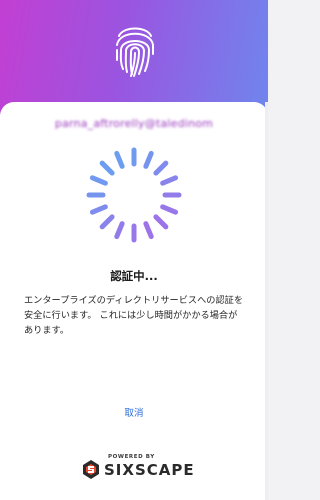 This screenshot has width=320, height=500. What do you see at coordinates (131, 457) in the screenshot?
I see `powered-by-label: POWERED BY` at bounding box center [131, 457].